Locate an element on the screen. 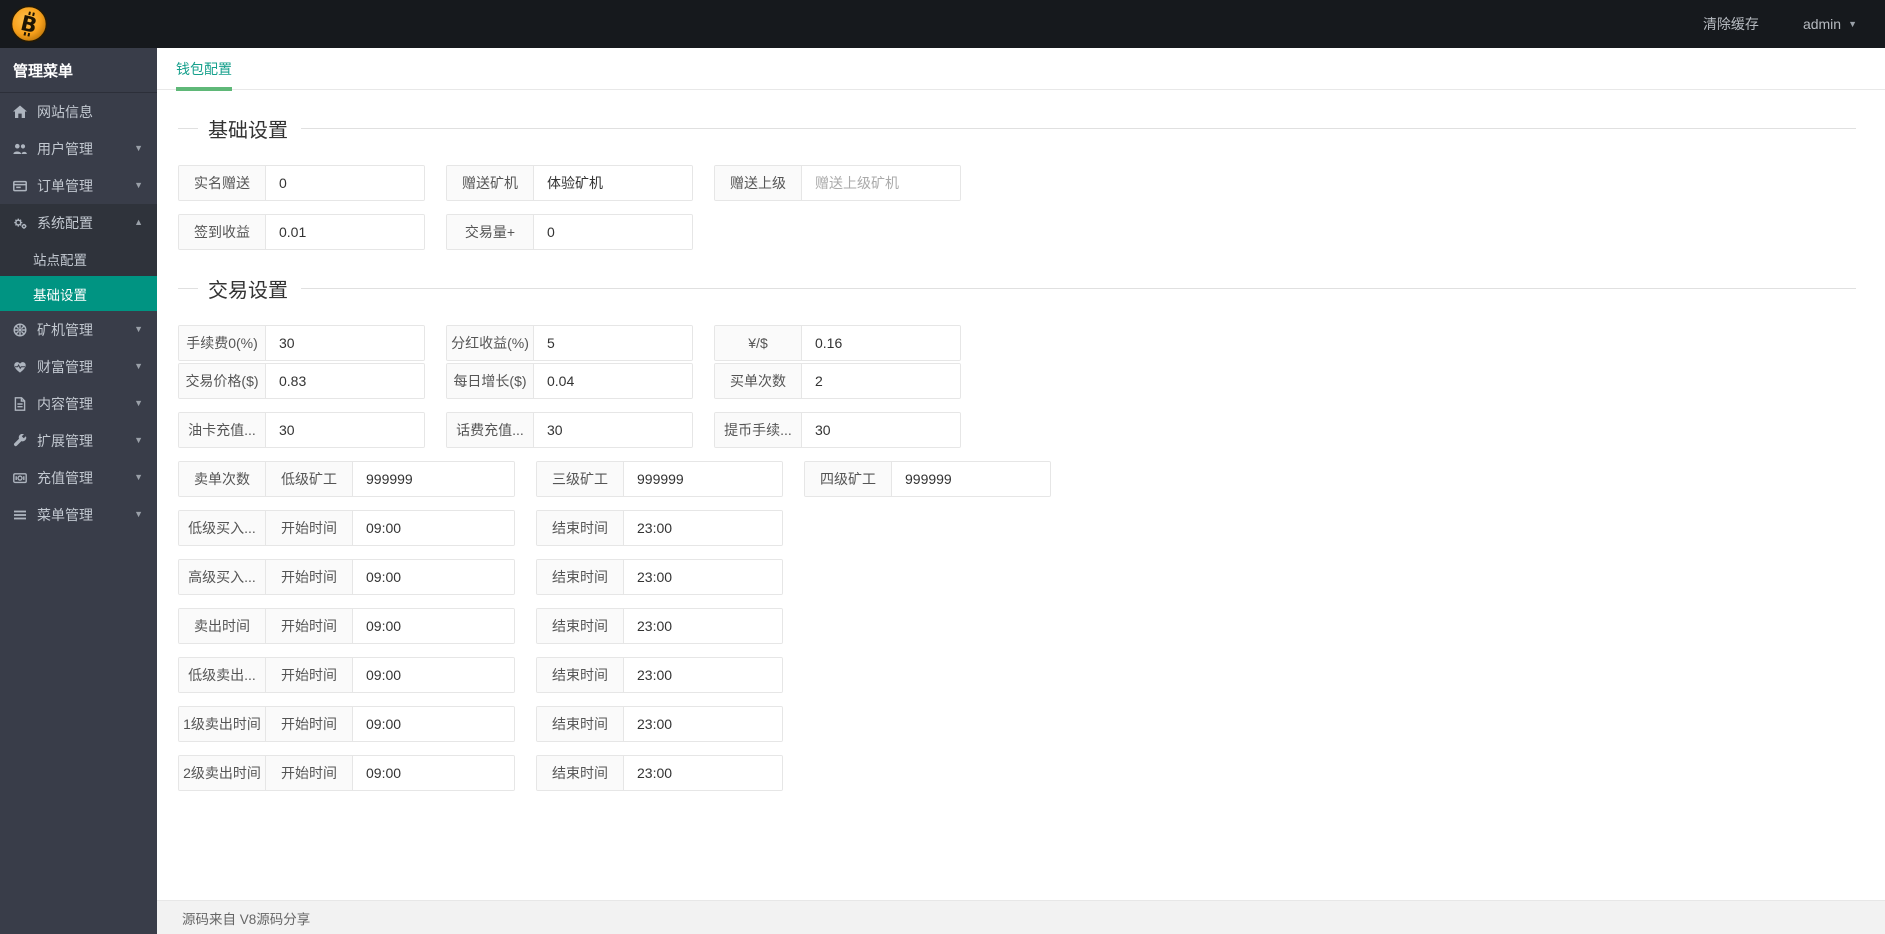 This screenshot has width=1885, height=934. sidebar-item-3: 系统配置 ▲ is located at coordinates (78, 222).